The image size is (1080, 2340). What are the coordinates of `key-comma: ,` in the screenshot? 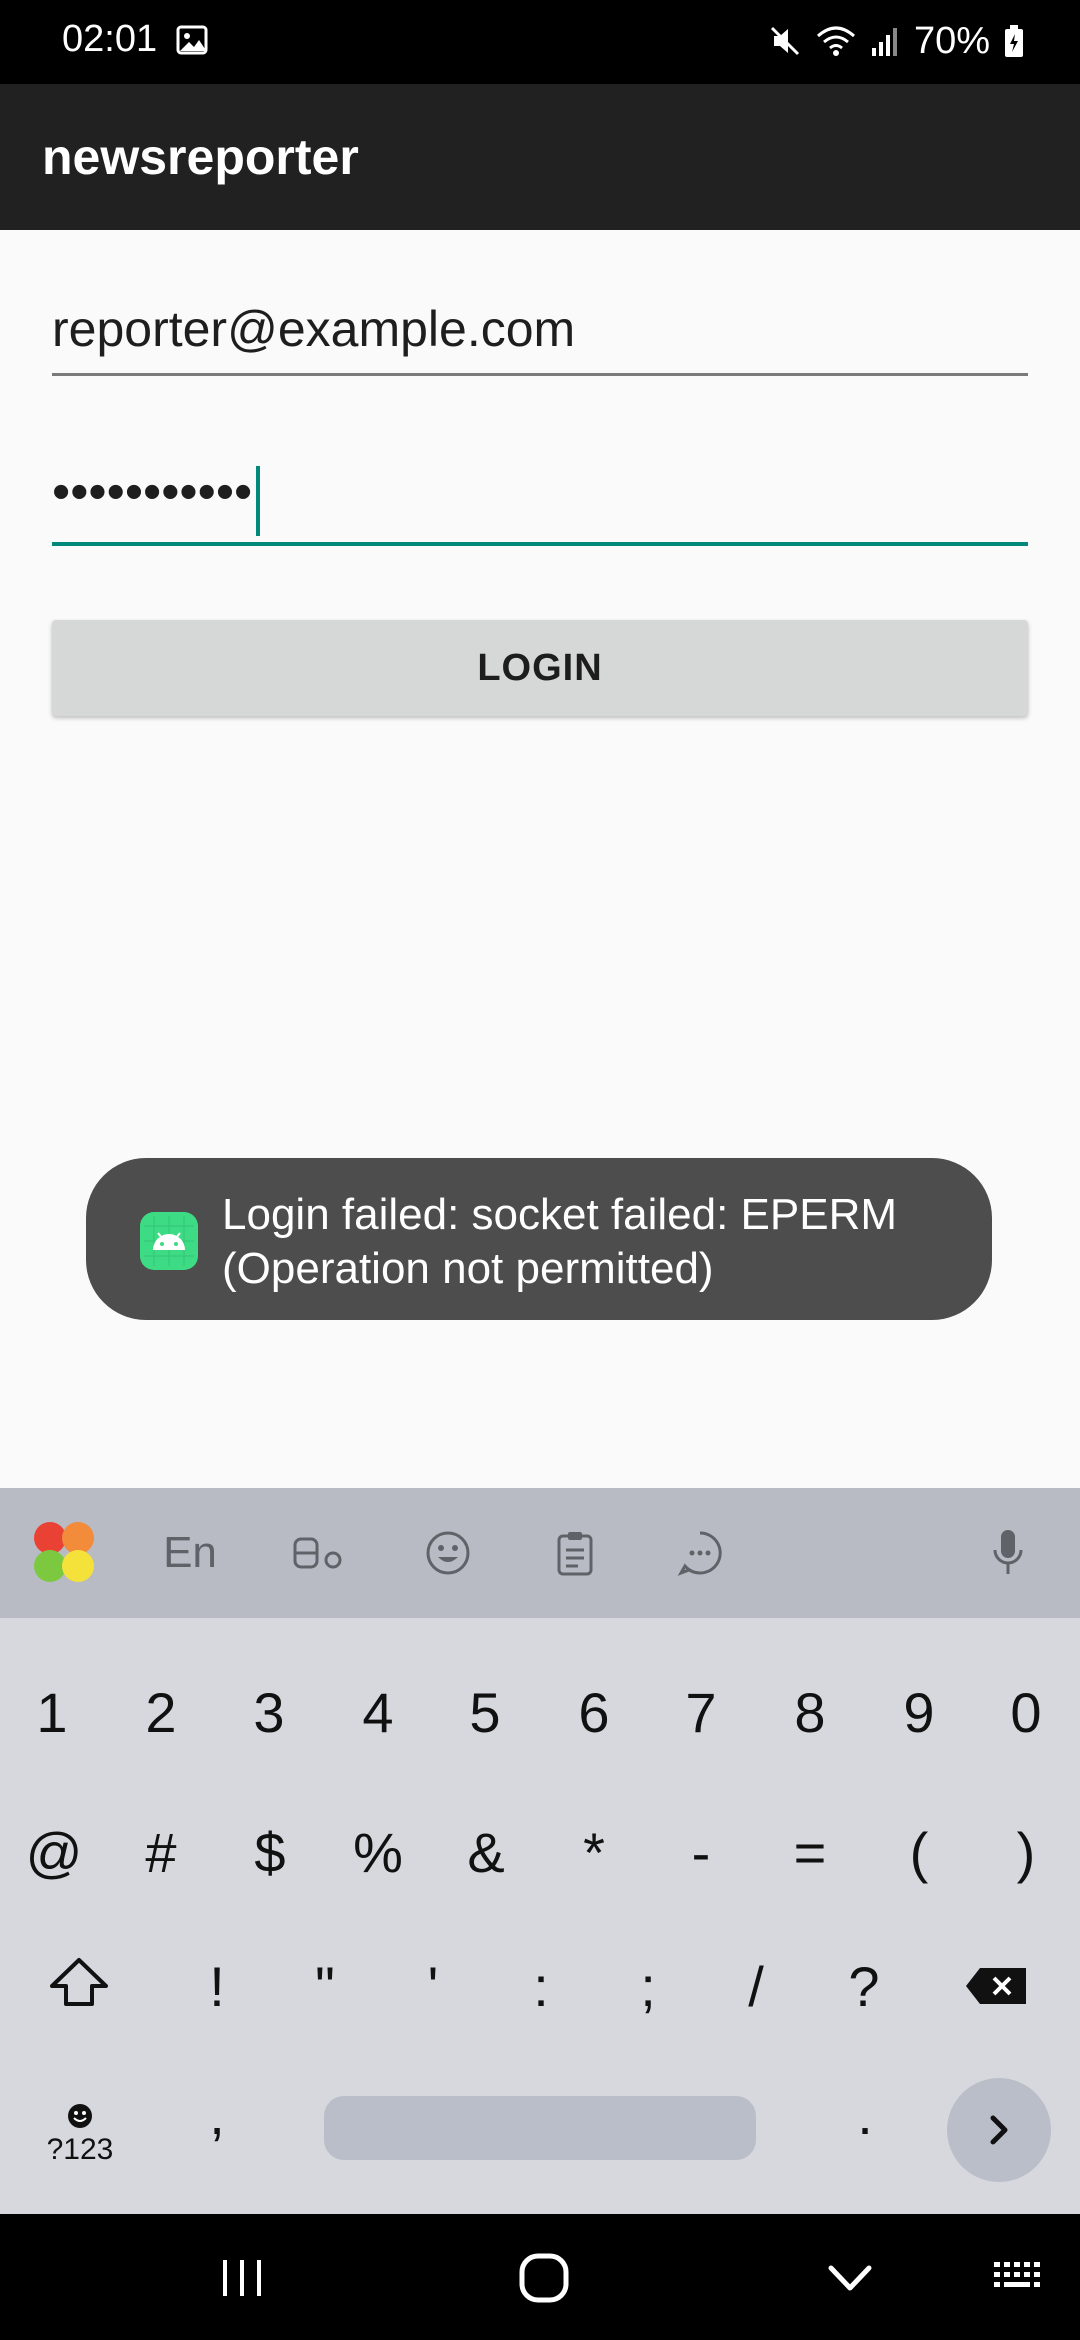 It's located at (217, 2114).